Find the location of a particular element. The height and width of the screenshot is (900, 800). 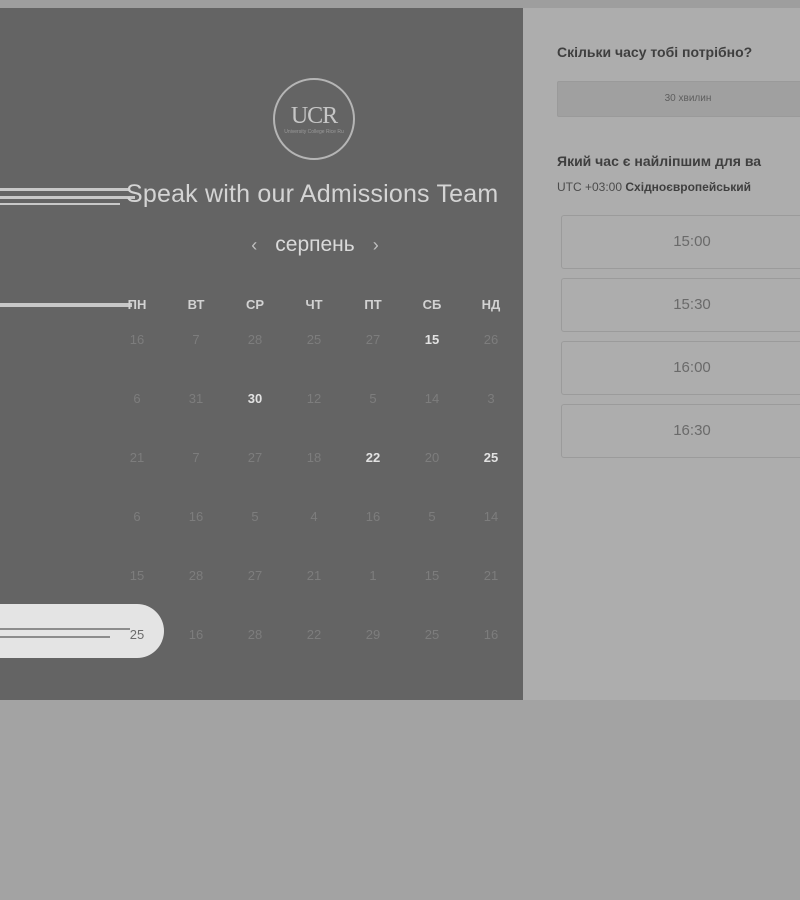

top-strip is located at coordinates (400, 4).